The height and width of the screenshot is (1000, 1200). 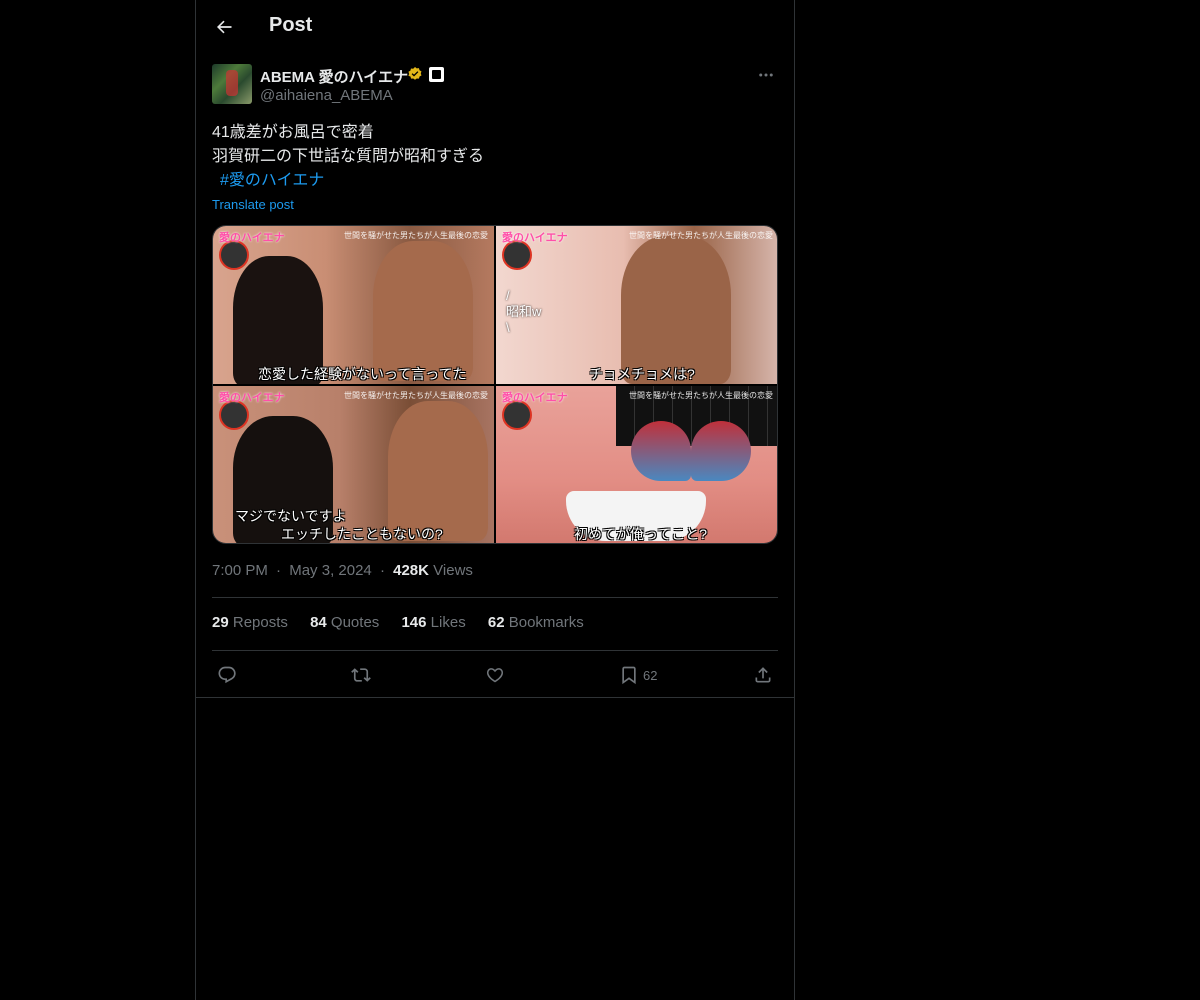 What do you see at coordinates (355, 622) in the screenshot?
I see `quotes-label: Quotes` at bounding box center [355, 622].